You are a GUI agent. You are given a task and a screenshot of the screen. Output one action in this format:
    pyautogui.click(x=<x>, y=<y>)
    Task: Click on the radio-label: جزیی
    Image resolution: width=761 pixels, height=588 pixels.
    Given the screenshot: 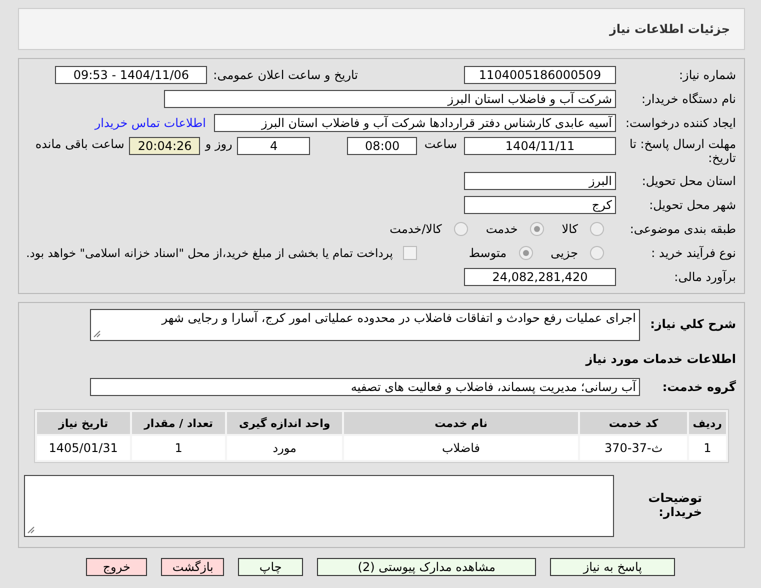 What is the action you would take?
    pyautogui.click(x=564, y=253)
    